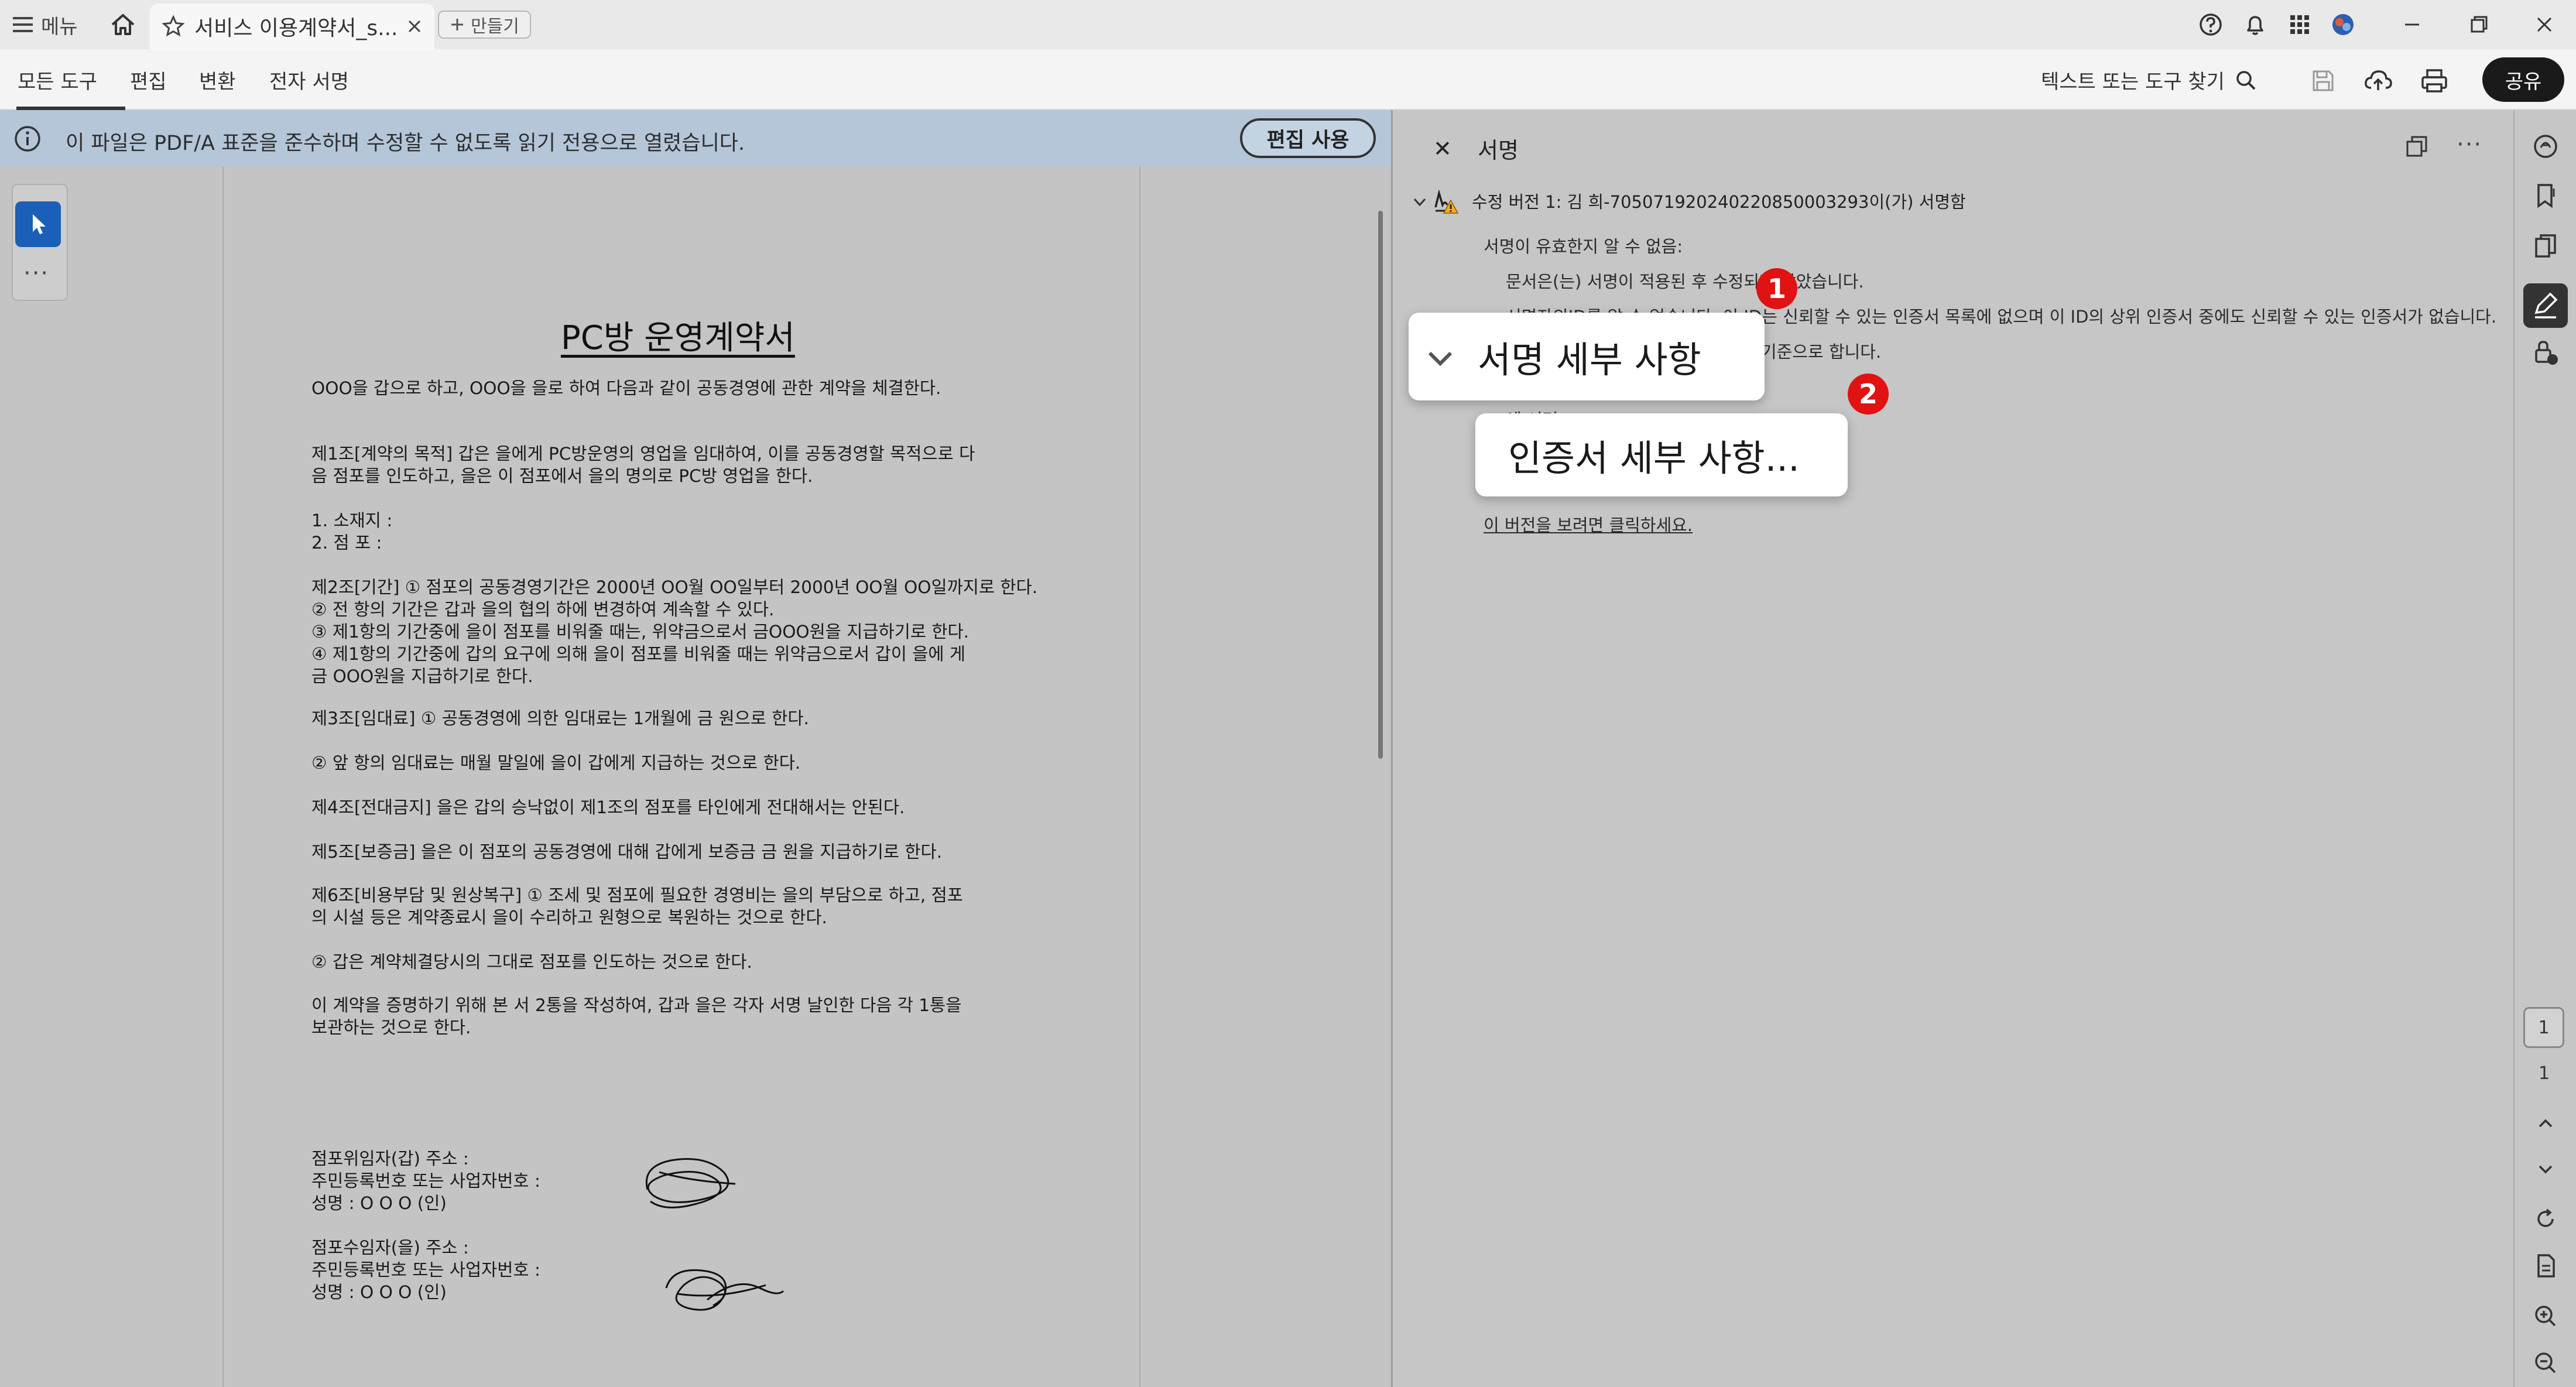 Image resolution: width=2576 pixels, height=1387 pixels. What do you see at coordinates (379, 1292) in the screenshot?
I see `doc-line: 성명 : O O O (인)` at bounding box center [379, 1292].